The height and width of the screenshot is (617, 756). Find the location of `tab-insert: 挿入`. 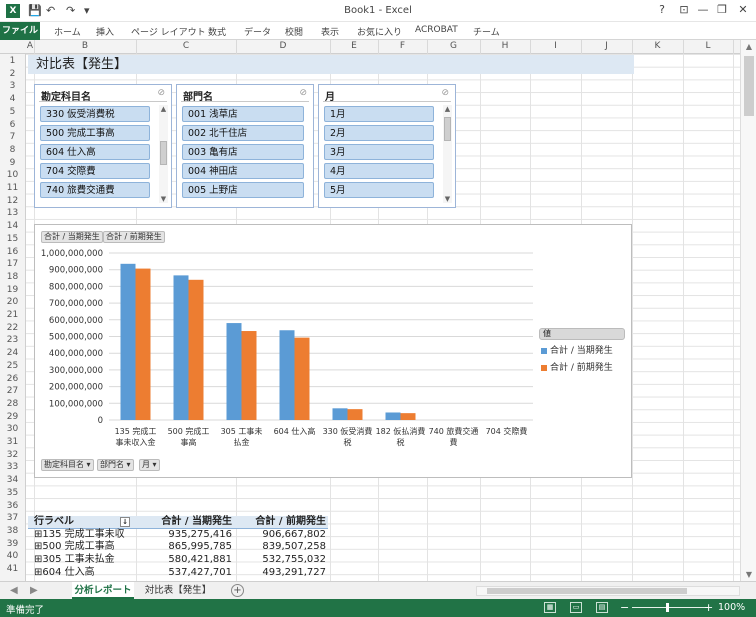

tab-insert: 挿入 is located at coordinates (105, 31).